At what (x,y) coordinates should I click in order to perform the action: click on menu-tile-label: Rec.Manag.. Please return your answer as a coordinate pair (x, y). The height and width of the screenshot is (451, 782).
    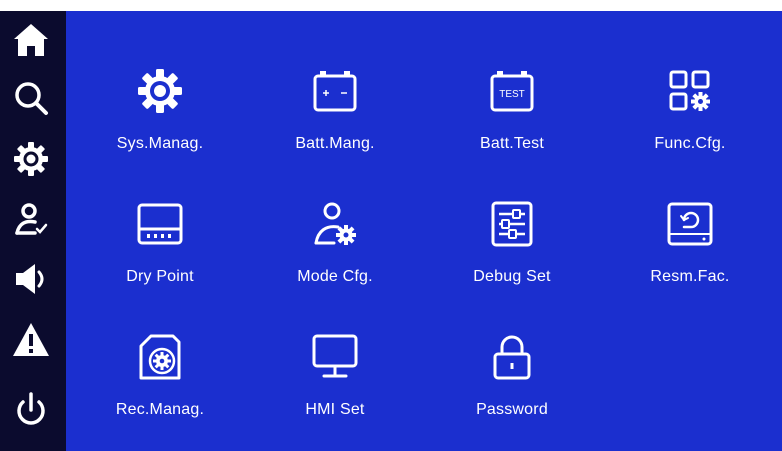
    Looking at the image, I should click on (160, 409).